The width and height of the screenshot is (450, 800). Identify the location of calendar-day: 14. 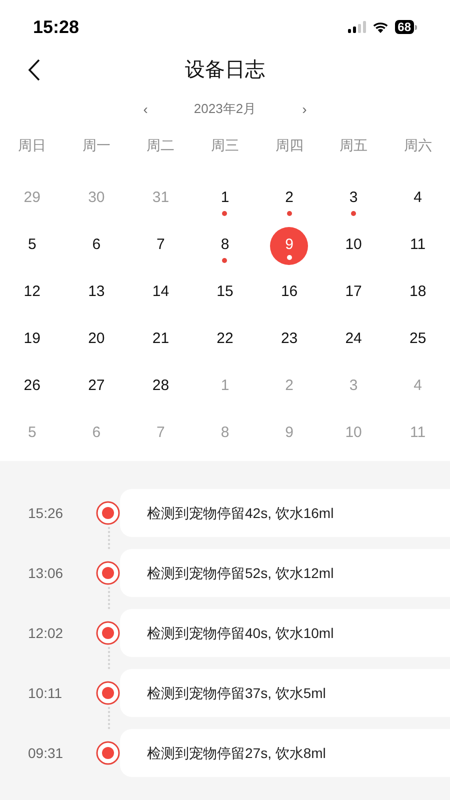
(161, 293).